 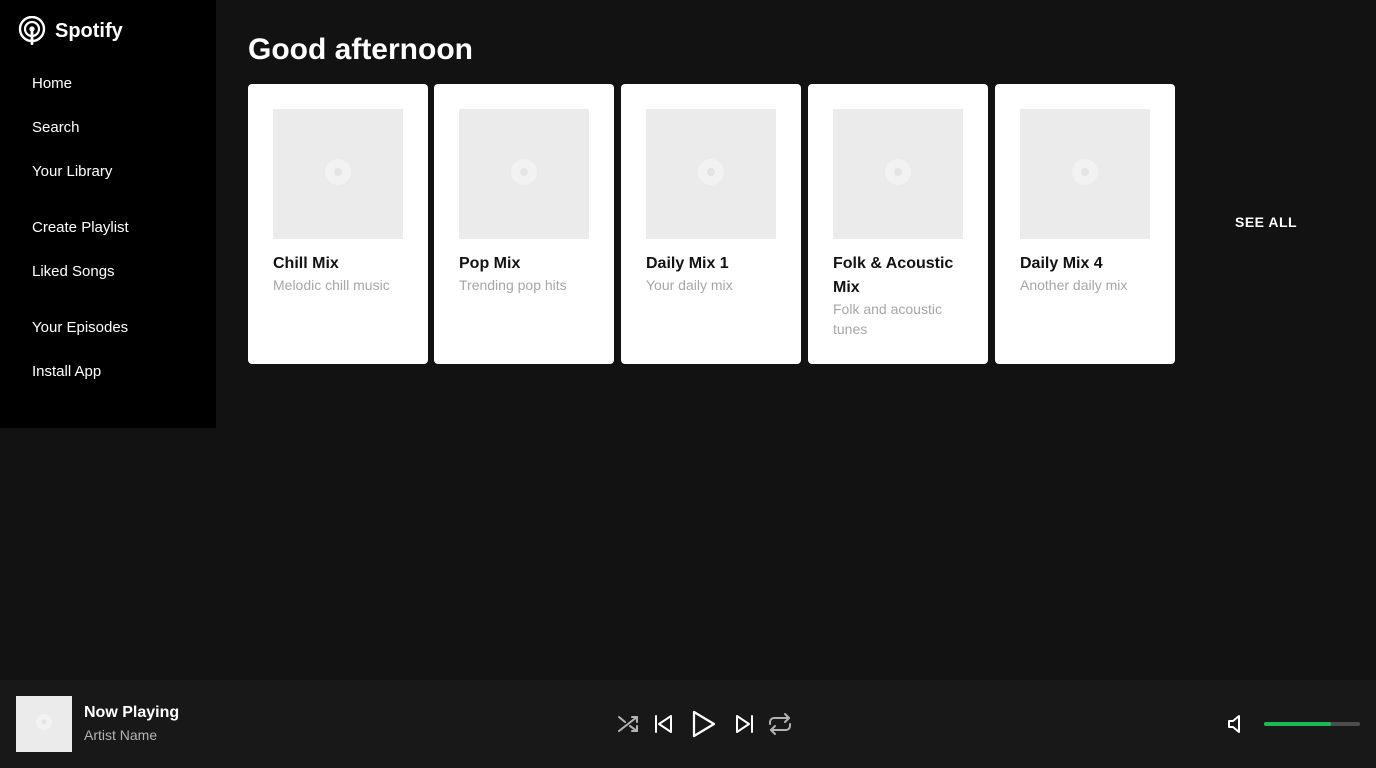 What do you see at coordinates (32, 31) in the screenshot?
I see `spotify-logo-icon` at bounding box center [32, 31].